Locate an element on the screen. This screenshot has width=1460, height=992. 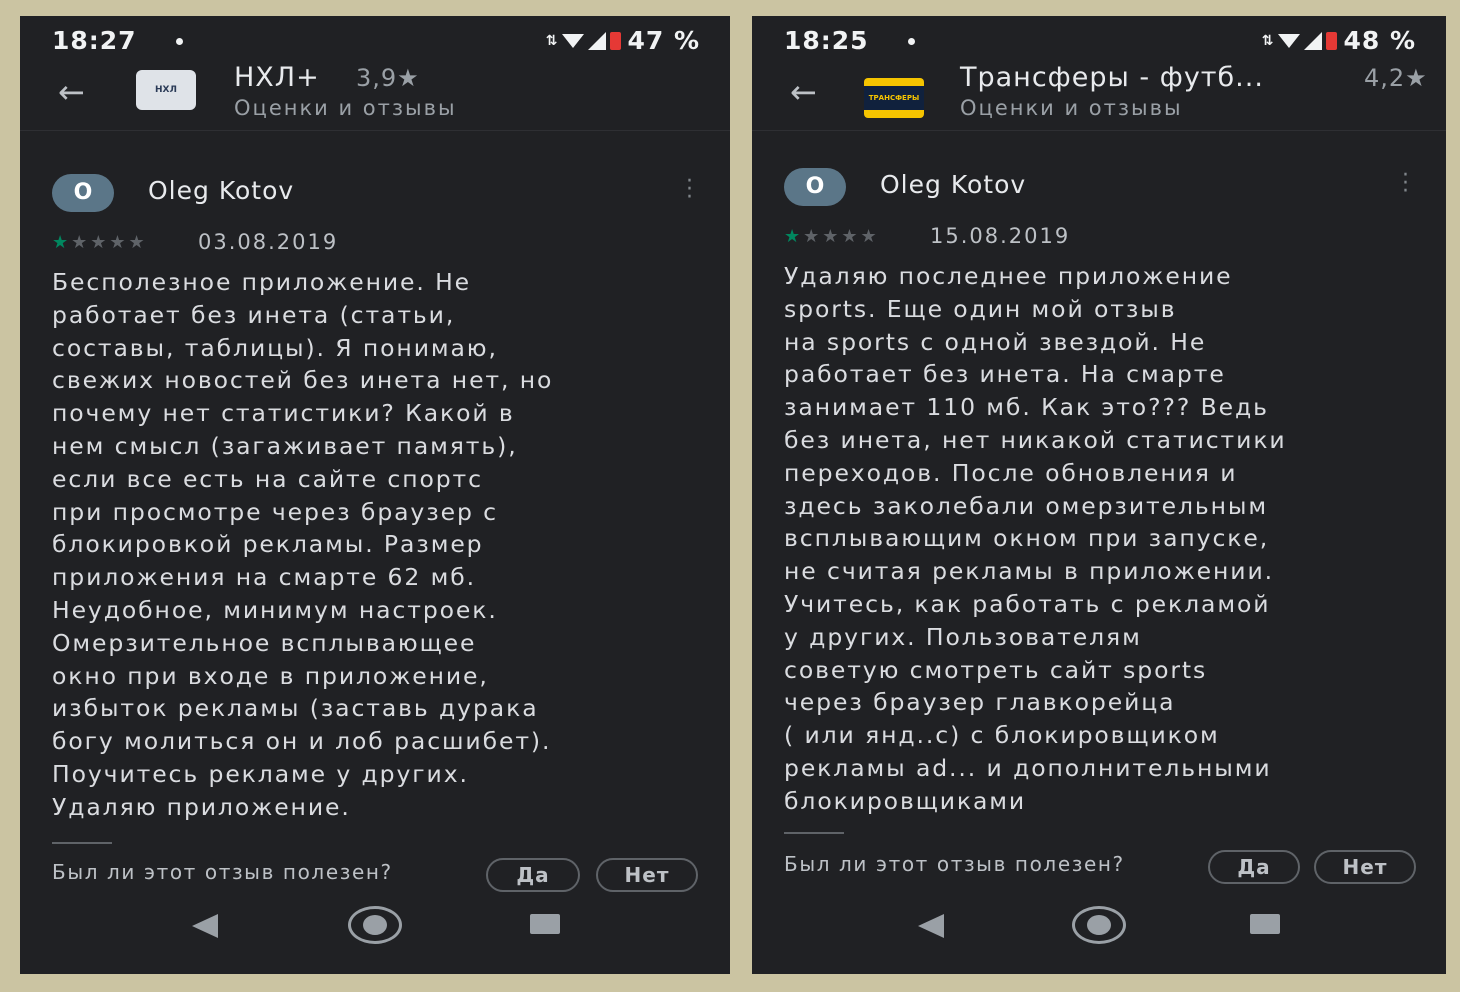
review-date: 03.08.2019 is located at coordinates (268, 242).